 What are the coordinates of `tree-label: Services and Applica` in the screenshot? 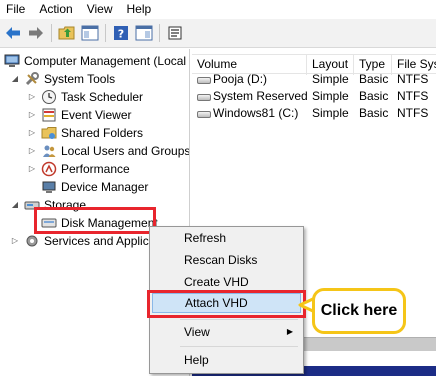 It's located at (100, 241).